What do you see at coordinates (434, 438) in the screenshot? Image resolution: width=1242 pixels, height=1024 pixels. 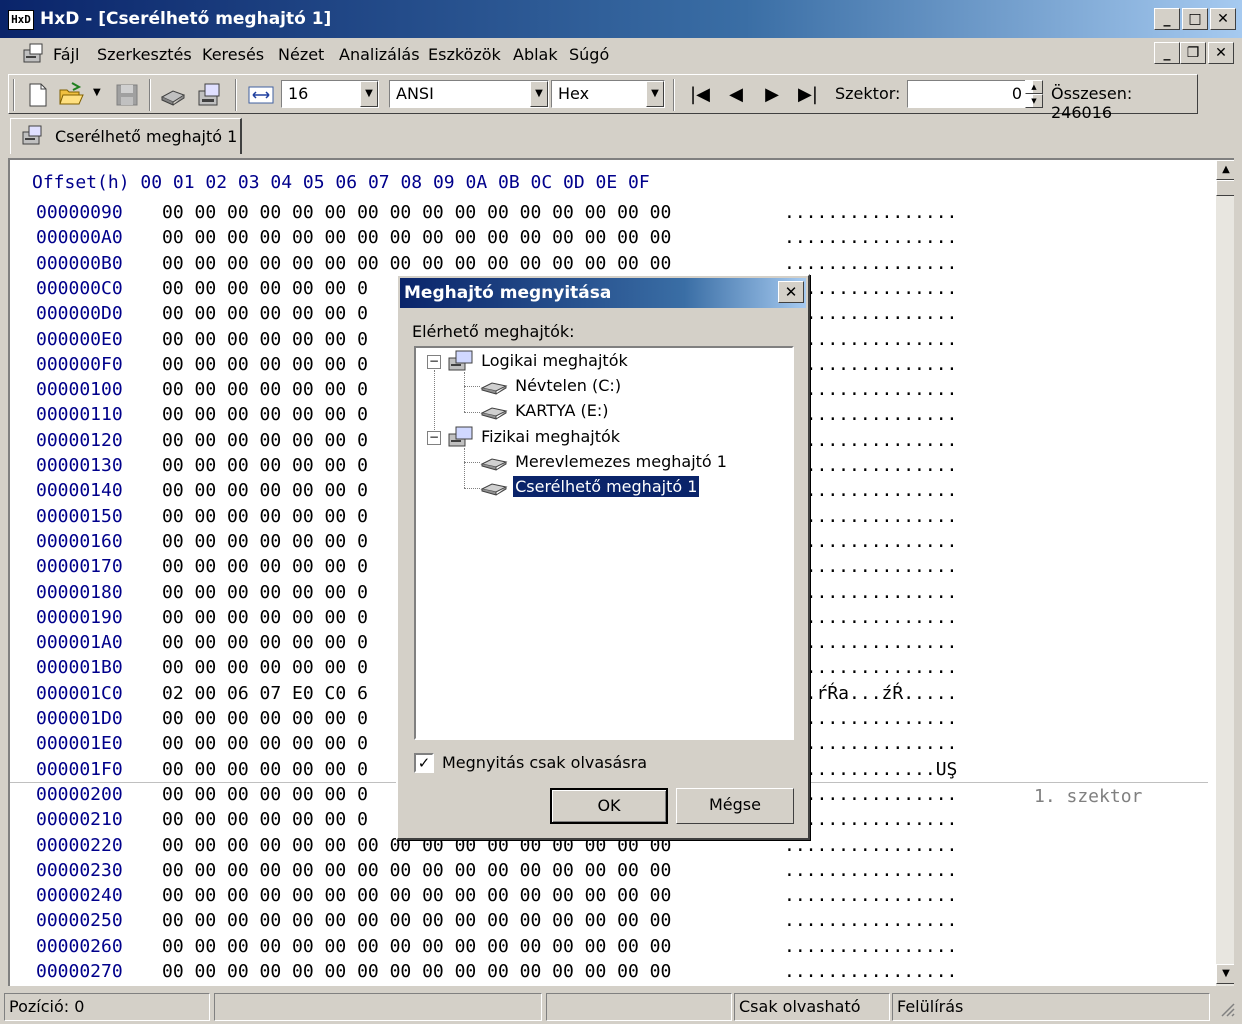 I see `collapse-physical-icon: −` at bounding box center [434, 438].